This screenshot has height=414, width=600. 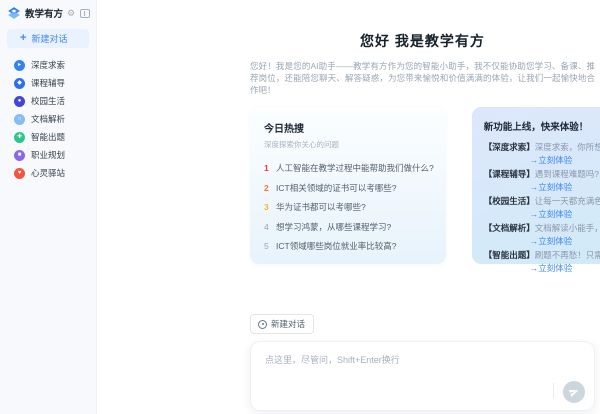 I want to click on sidebar-item-label: 校园生活, so click(x=48, y=101).